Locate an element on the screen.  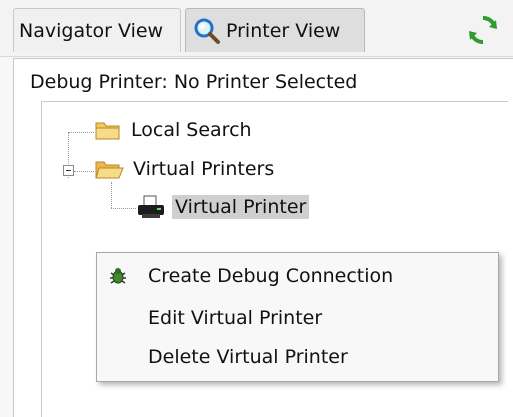
menu-item-edit-virtual-printer: Edit Virtual Printer is located at coordinates (297, 318).